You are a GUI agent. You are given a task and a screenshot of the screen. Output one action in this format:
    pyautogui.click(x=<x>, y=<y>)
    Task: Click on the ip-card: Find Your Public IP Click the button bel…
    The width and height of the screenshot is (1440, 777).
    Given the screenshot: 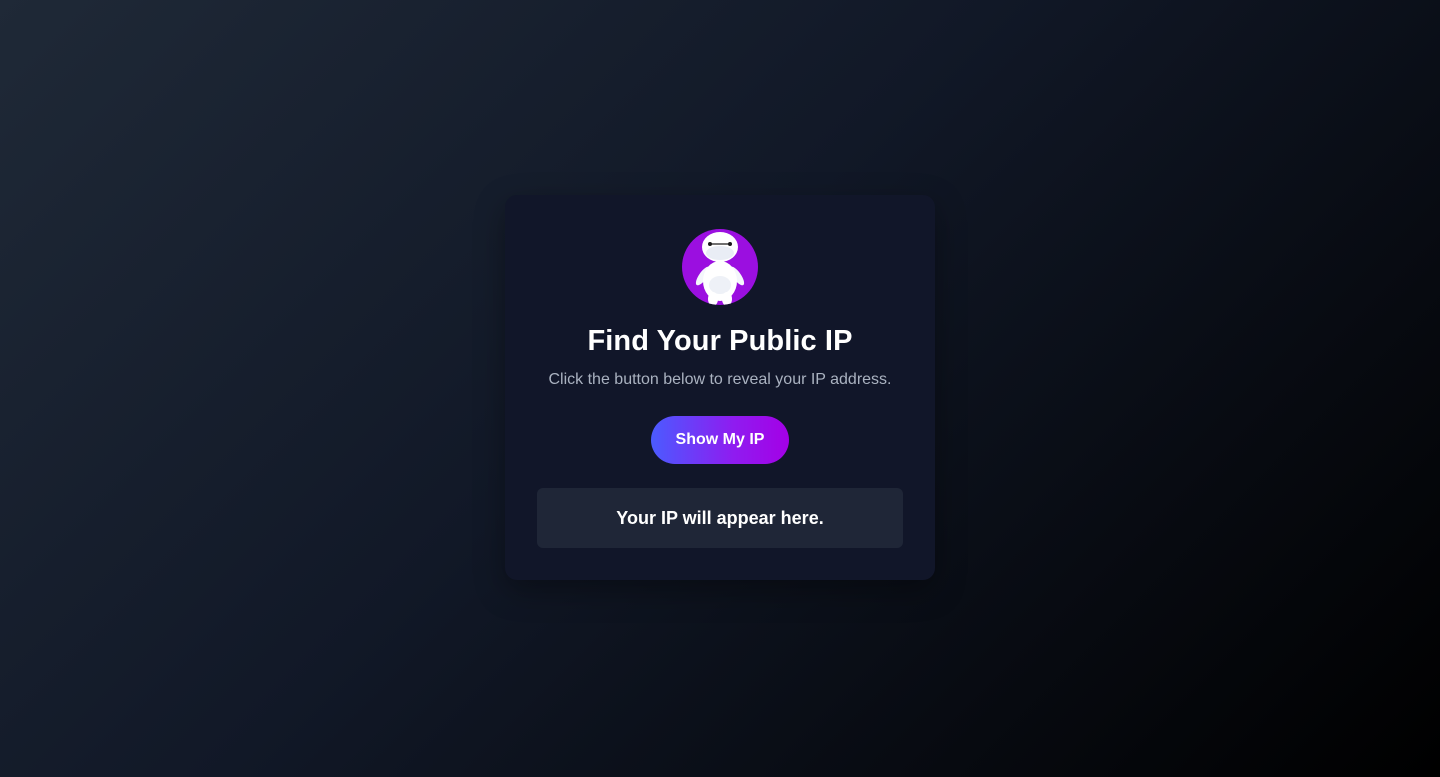 What is the action you would take?
    pyautogui.click(x=720, y=387)
    